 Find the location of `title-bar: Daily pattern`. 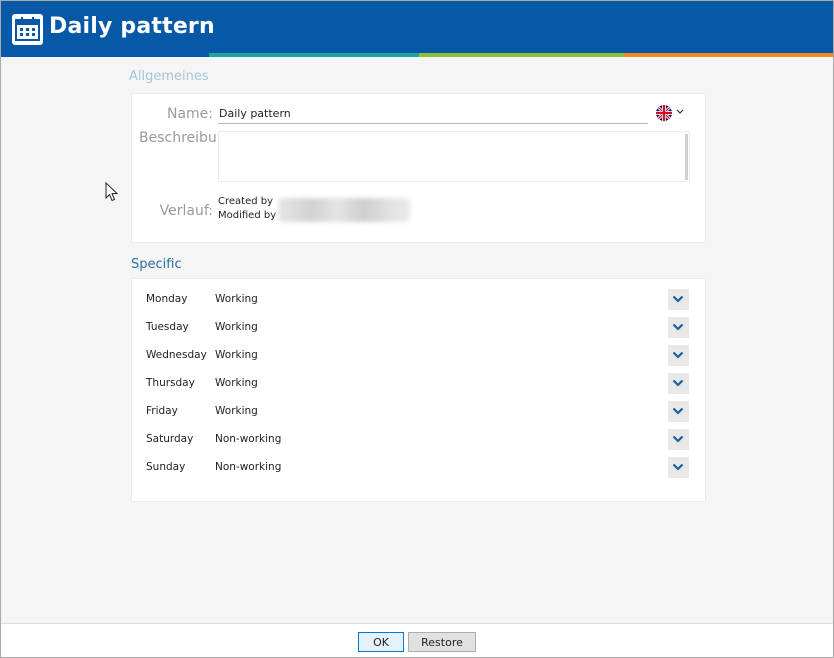

title-bar: Daily pattern is located at coordinates (417, 29).